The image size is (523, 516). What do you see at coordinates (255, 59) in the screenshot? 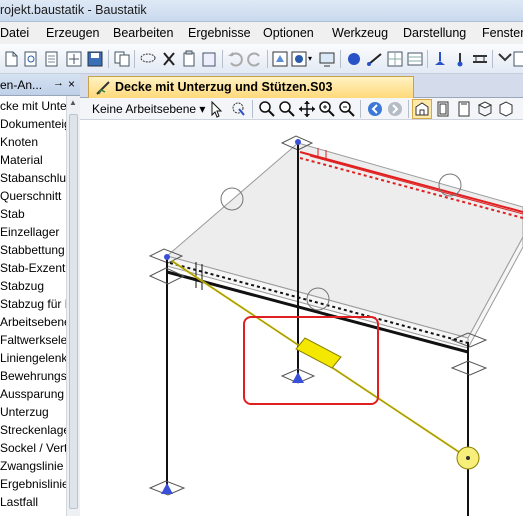
I see `redo-icon` at bounding box center [255, 59].